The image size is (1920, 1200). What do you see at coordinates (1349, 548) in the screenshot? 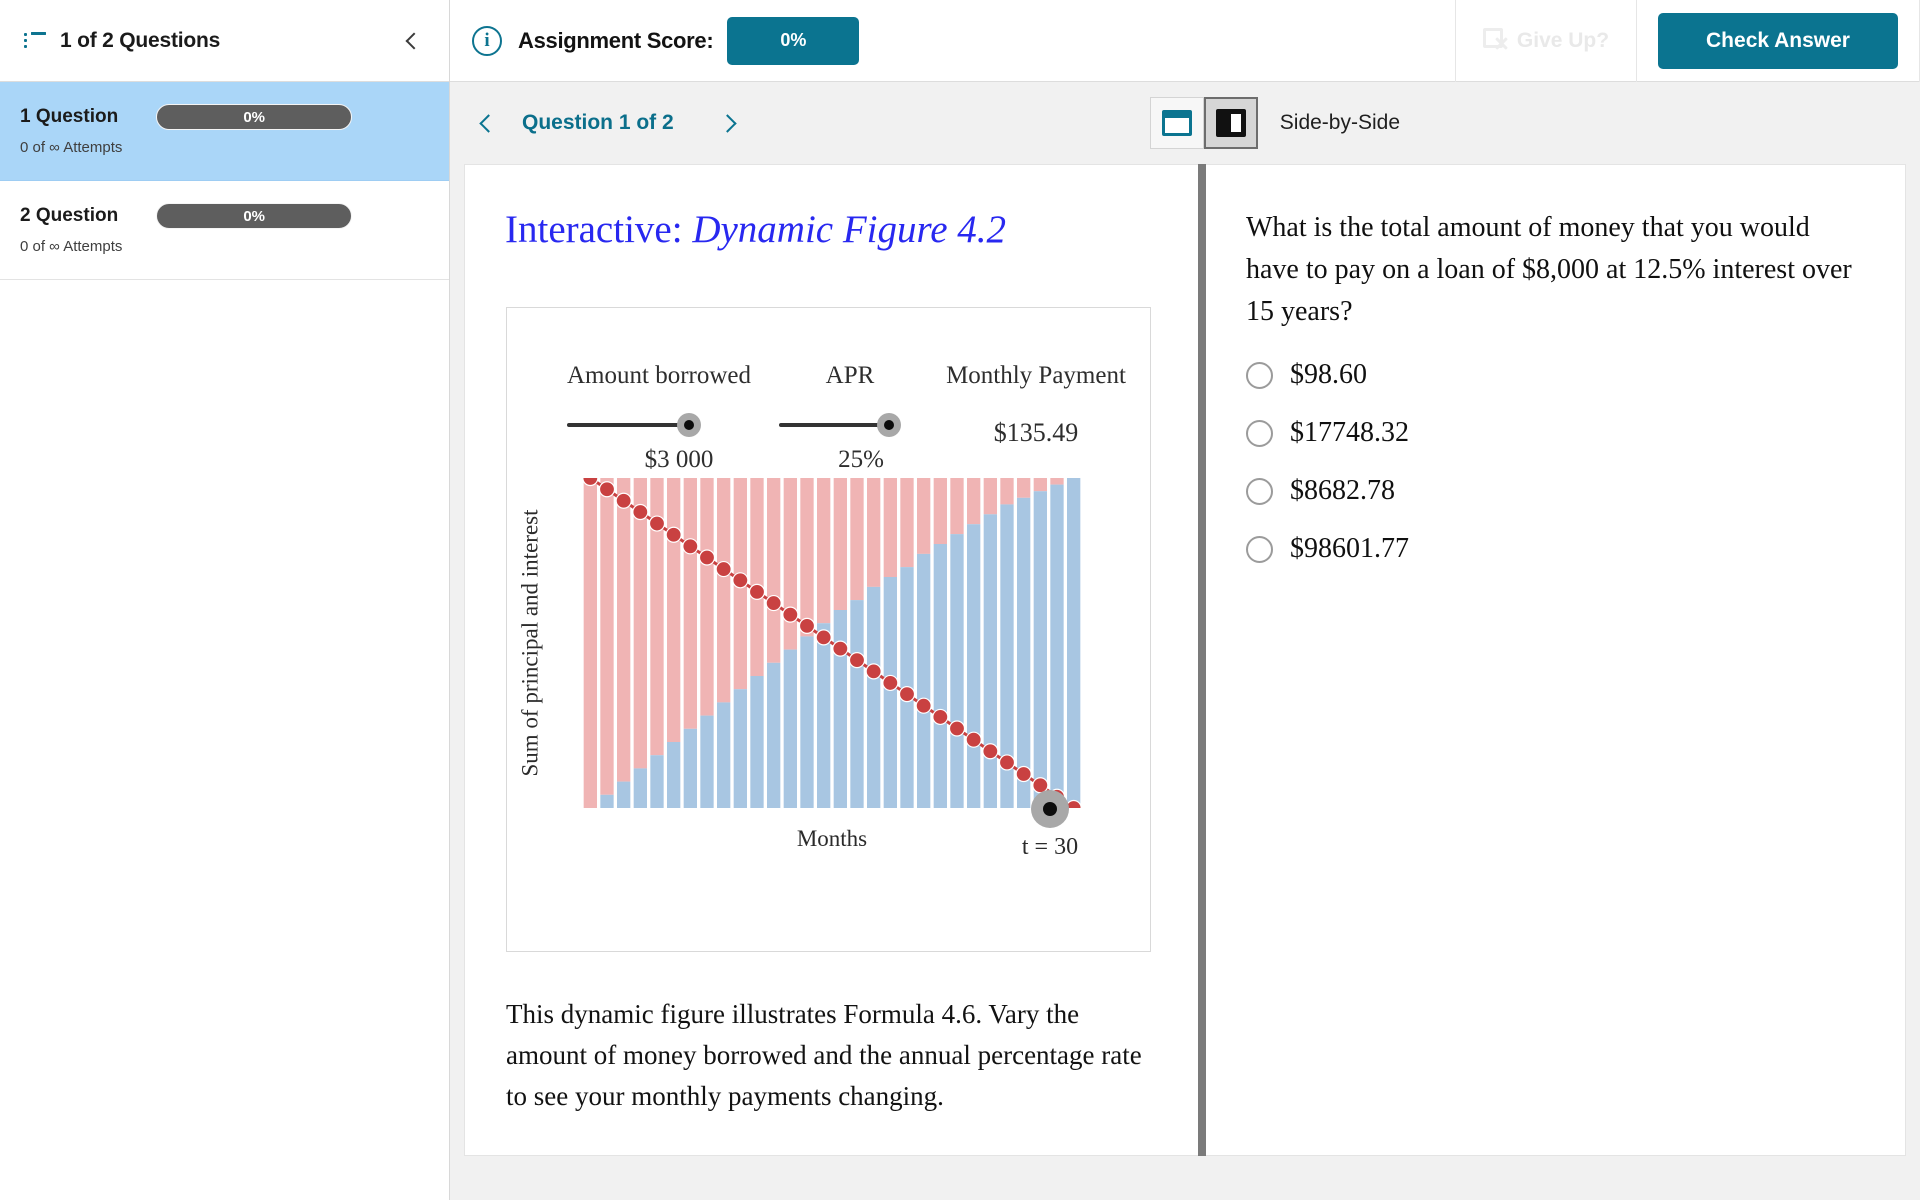
I see `answer-choice-label: $98601.77` at bounding box center [1349, 548].